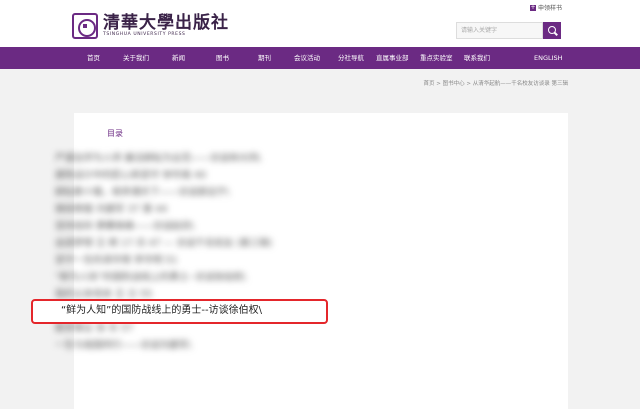  Describe the element at coordinates (85, 26) in the screenshot. I see `seal-icon` at that location.